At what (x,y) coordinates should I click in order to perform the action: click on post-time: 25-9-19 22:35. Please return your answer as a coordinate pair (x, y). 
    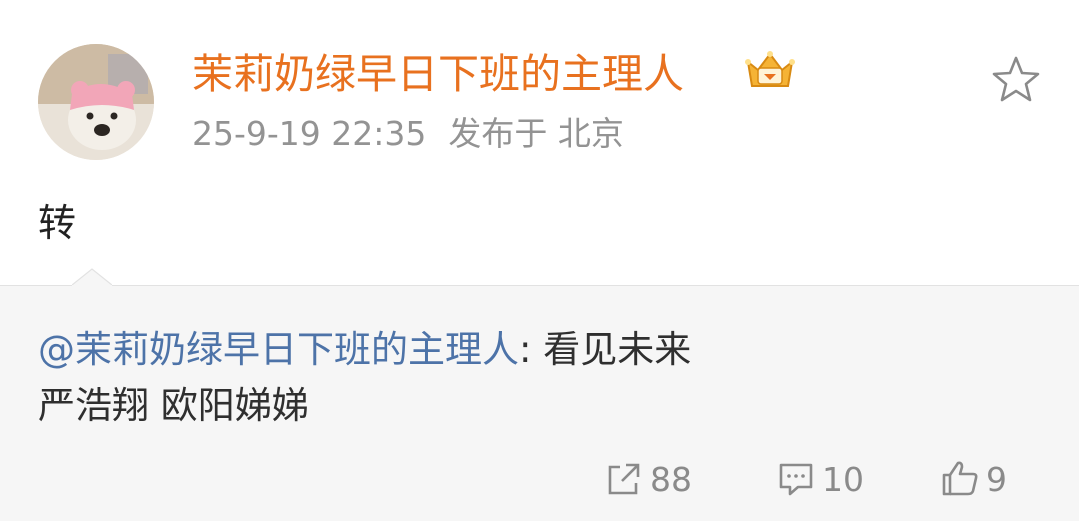
    Looking at the image, I should click on (309, 133).